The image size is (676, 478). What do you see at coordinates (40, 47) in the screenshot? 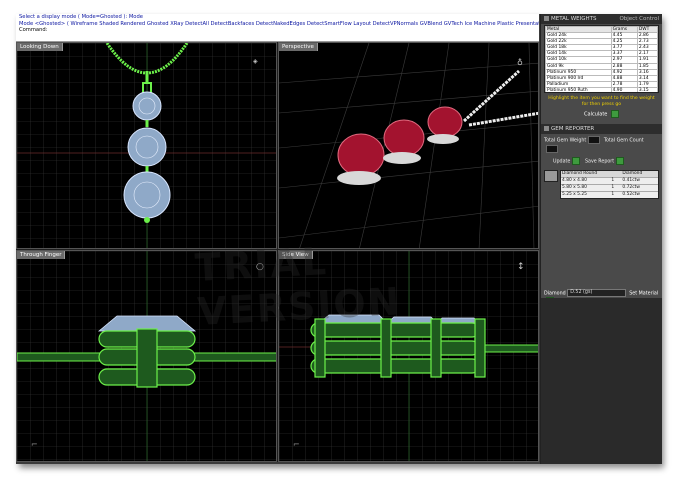
I see `viewport-title: Looking Down` at bounding box center [40, 47].